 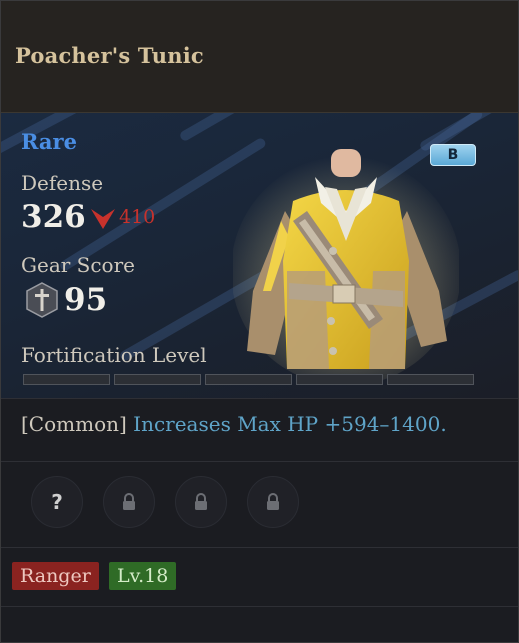 I want to click on defense-compare-value: 410, so click(x=137, y=217).